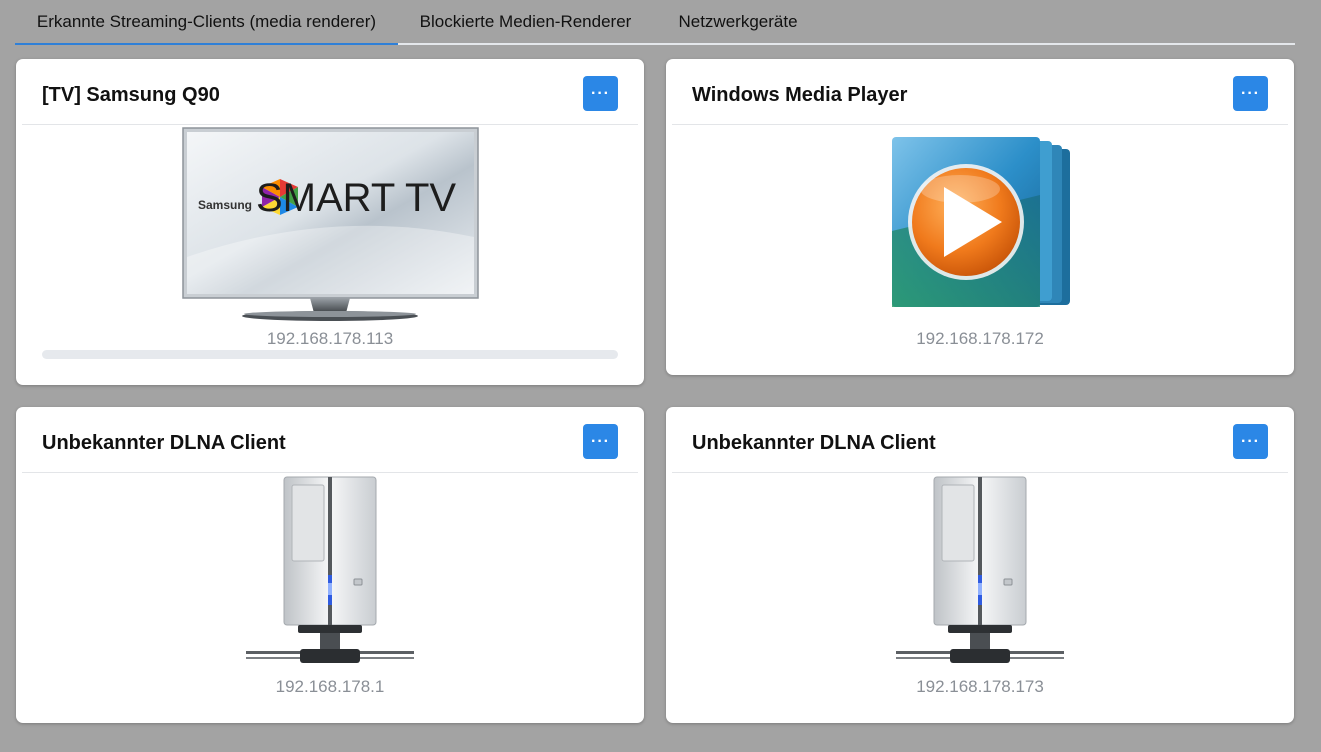  I want to click on card-header: [TV] Samsung Q90 ···, so click(330, 92).